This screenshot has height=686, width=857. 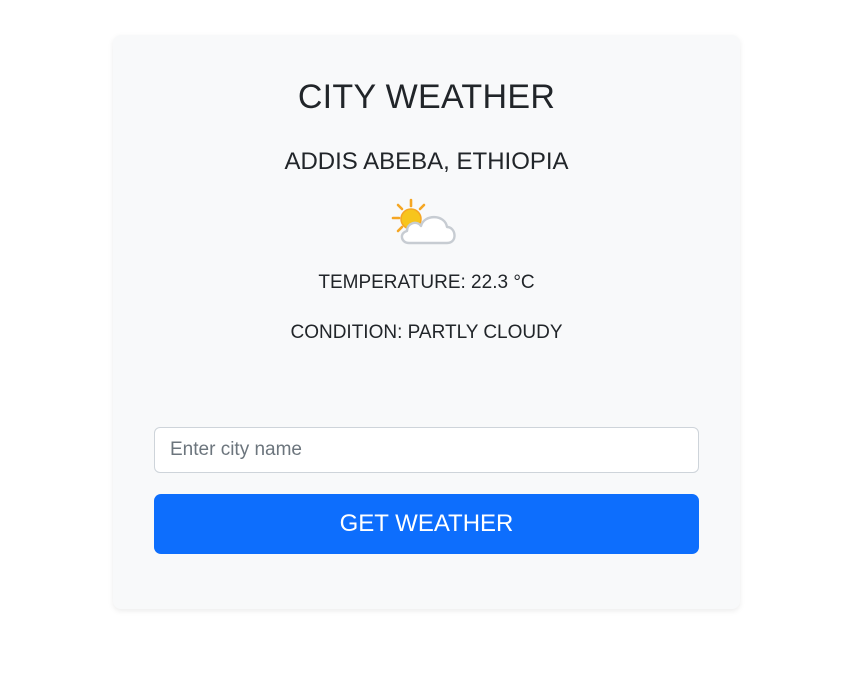 What do you see at coordinates (426, 332) in the screenshot?
I see `condition-text: CONDITION: PARTLY CLOUDY` at bounding box center [426, 332].